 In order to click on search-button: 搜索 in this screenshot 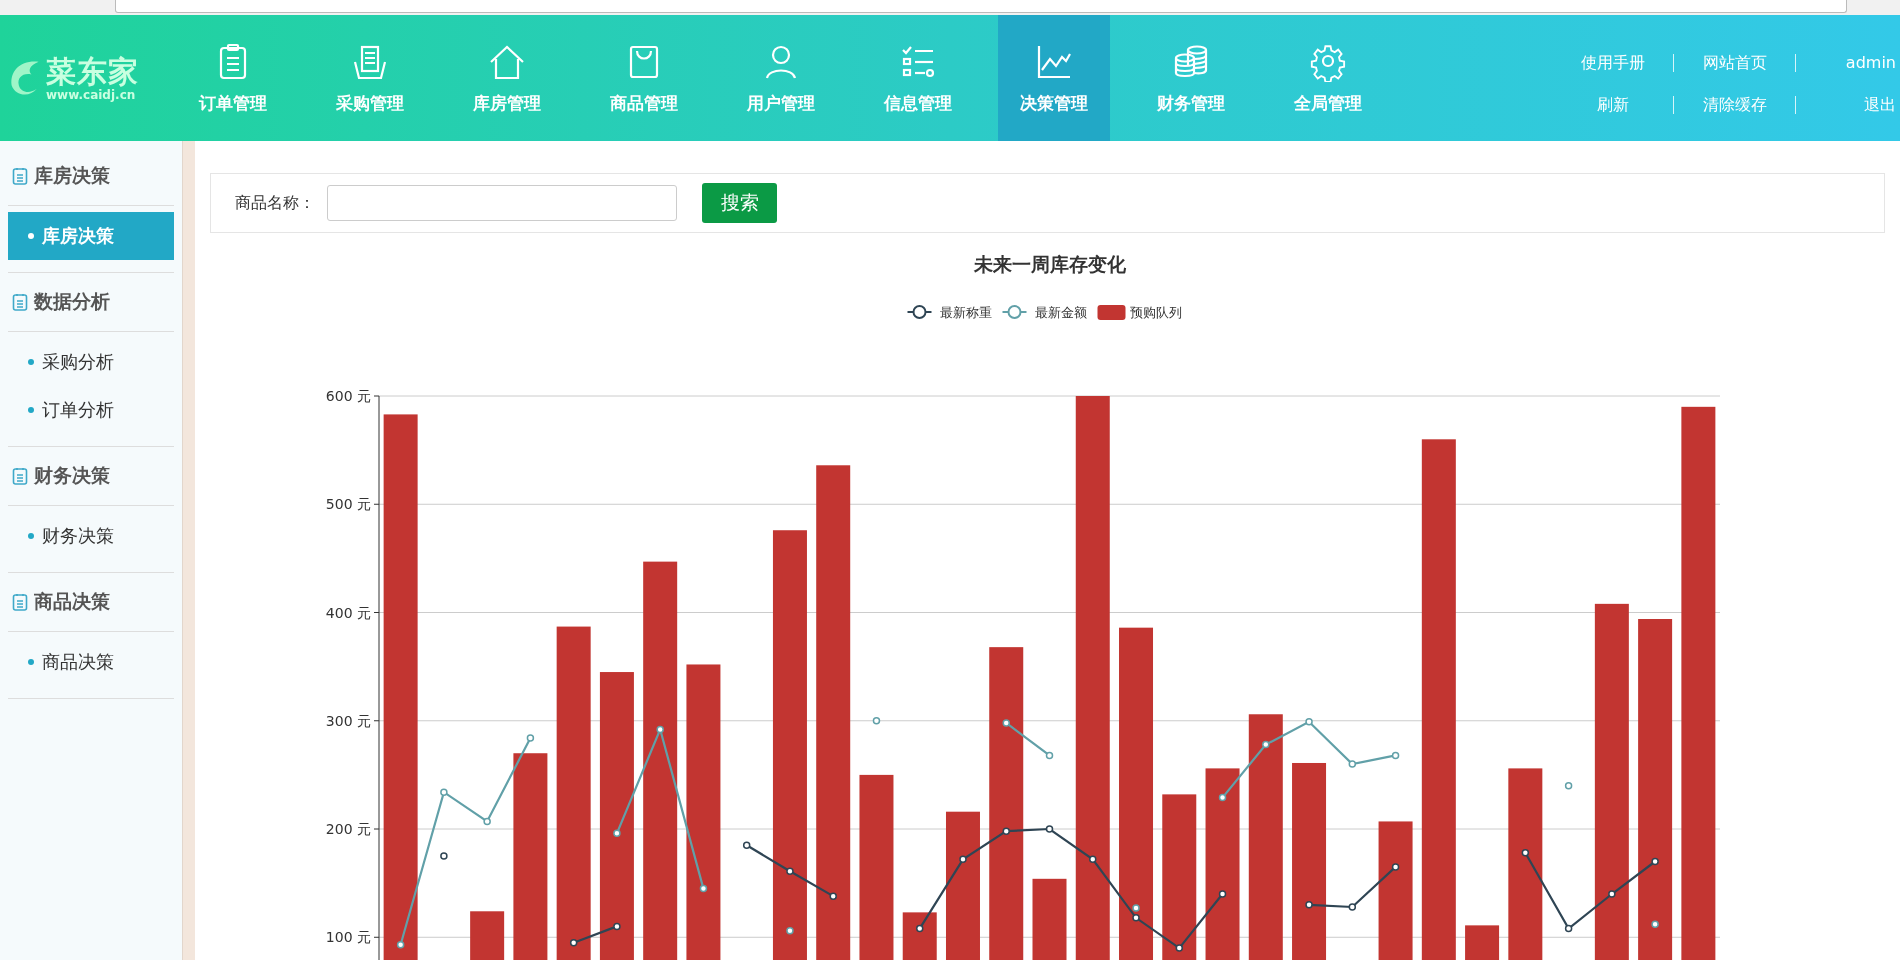, I will do `click(739, 203)`.